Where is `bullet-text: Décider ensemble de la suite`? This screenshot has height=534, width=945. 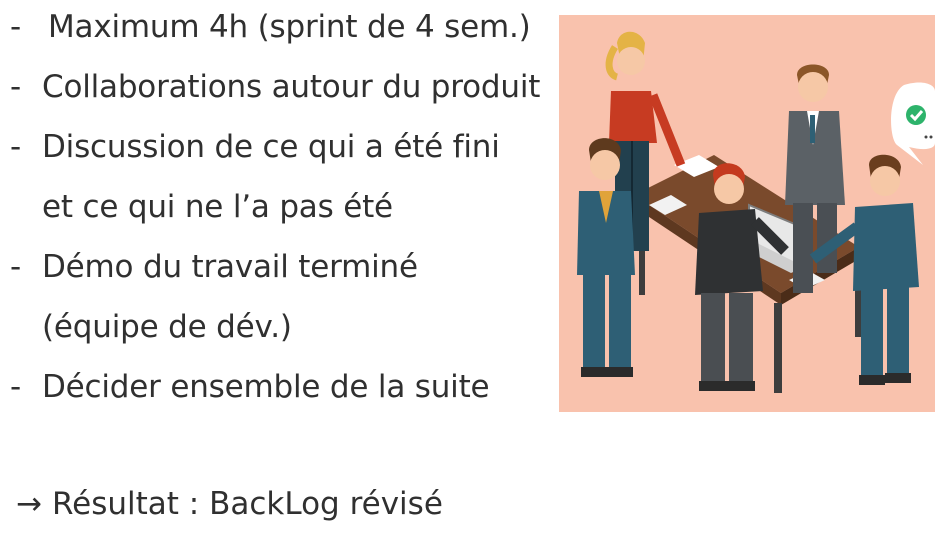 bullet-text: Décider ensemble de la suite is located at coordinates (266, 387).